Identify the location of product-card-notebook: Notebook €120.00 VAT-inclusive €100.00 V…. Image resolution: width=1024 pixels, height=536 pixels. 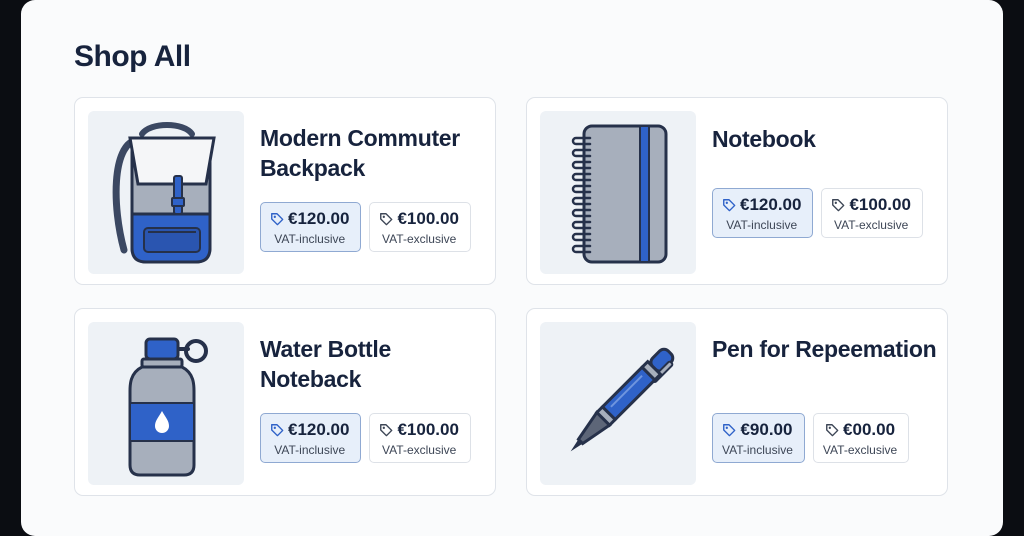
(737, 191).